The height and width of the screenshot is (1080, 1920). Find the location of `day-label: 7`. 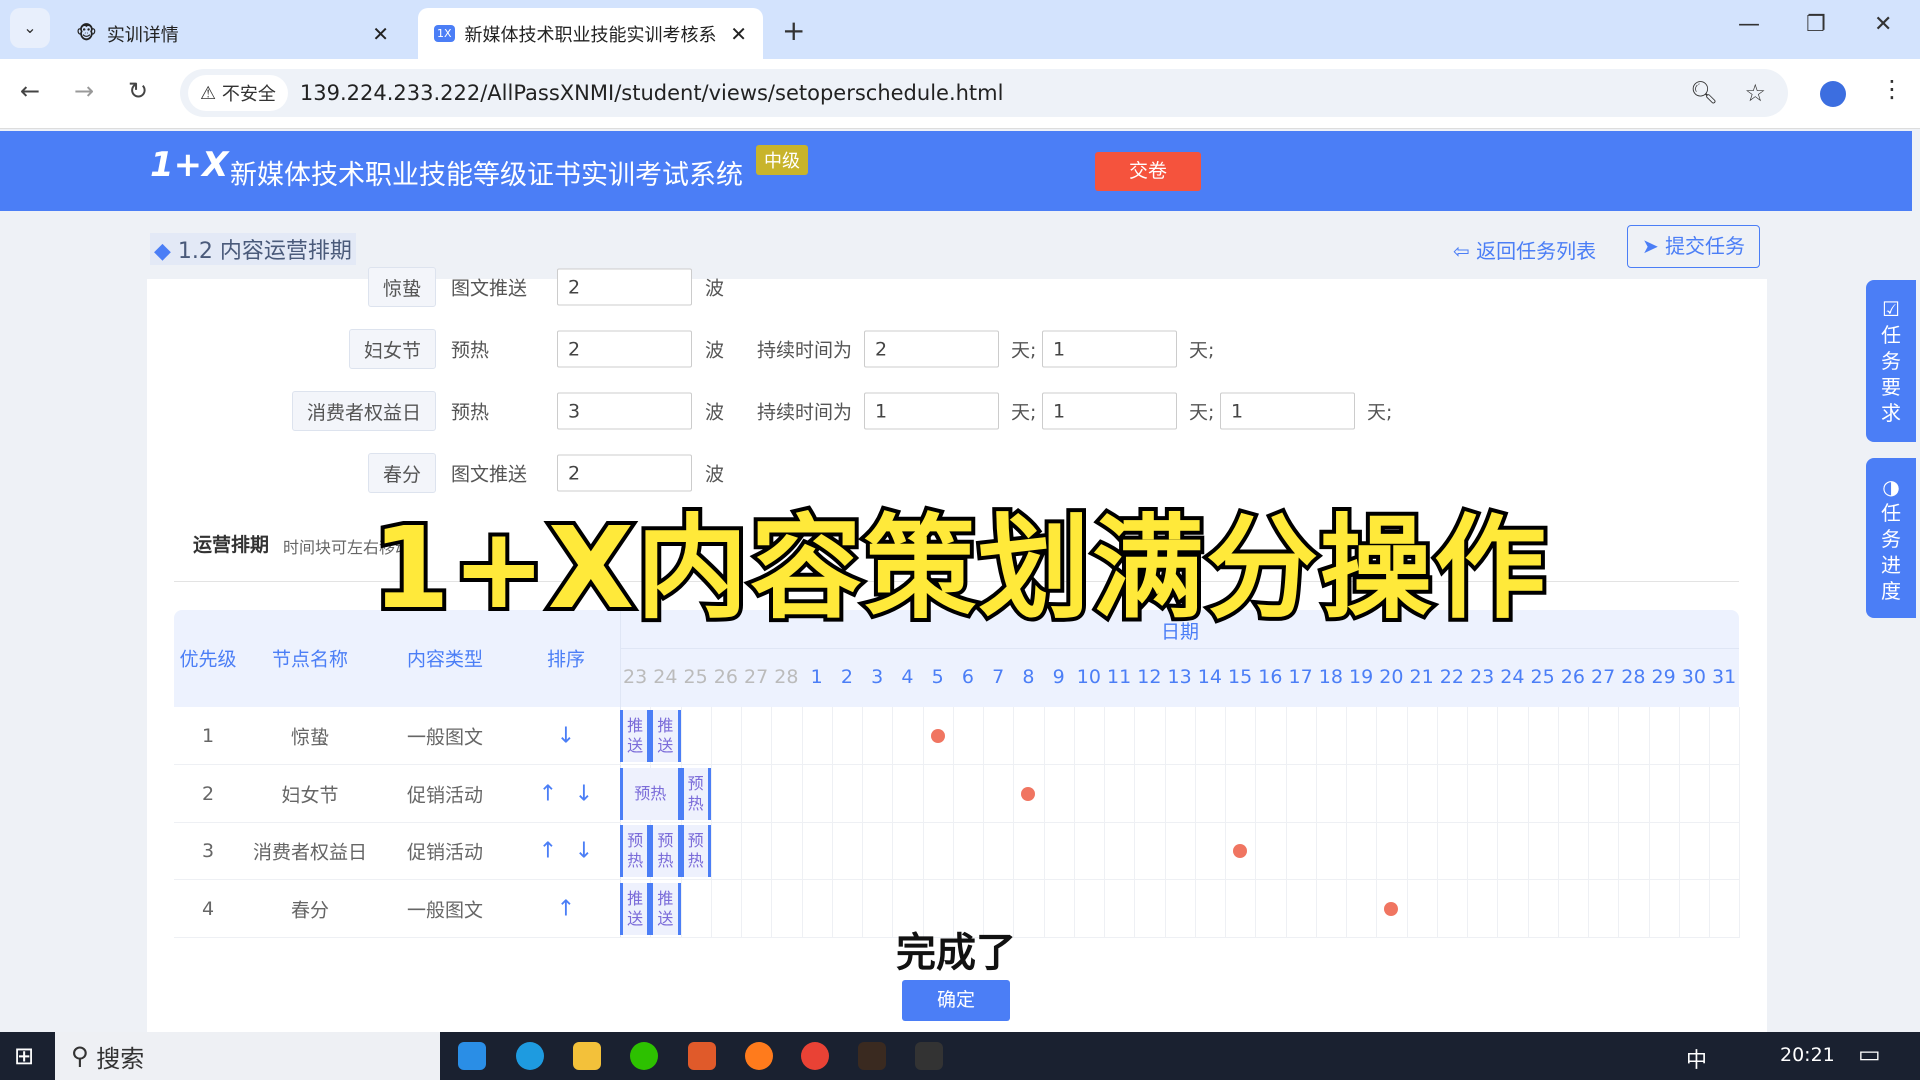

day-label: 7 is located at coordinates (998, 677).